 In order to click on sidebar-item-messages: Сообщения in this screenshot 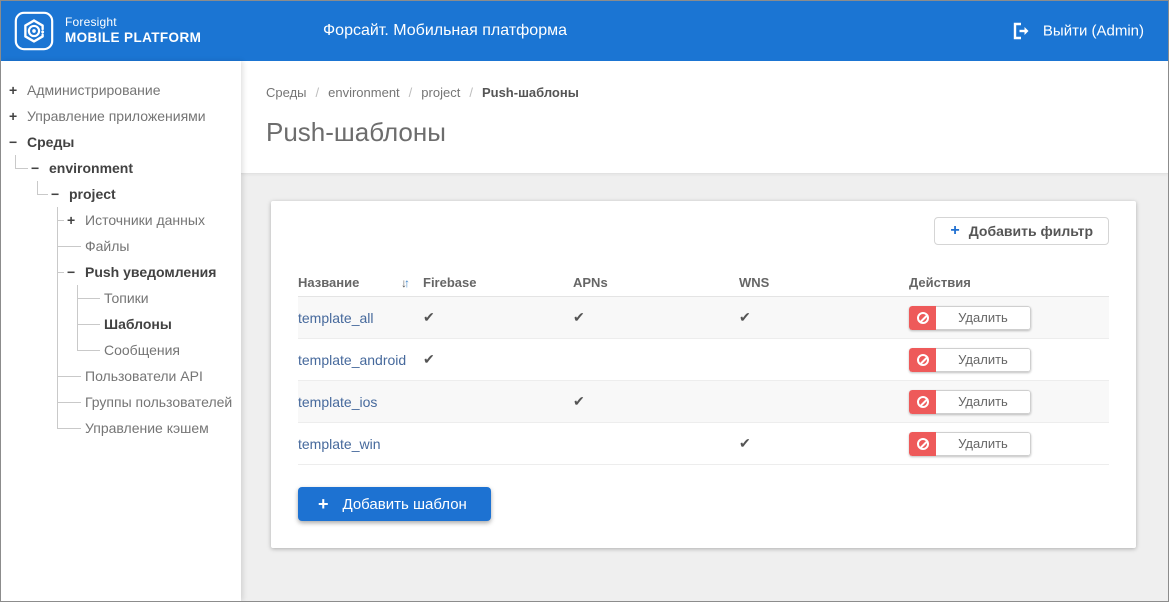, I will do `click(121, 350)`.